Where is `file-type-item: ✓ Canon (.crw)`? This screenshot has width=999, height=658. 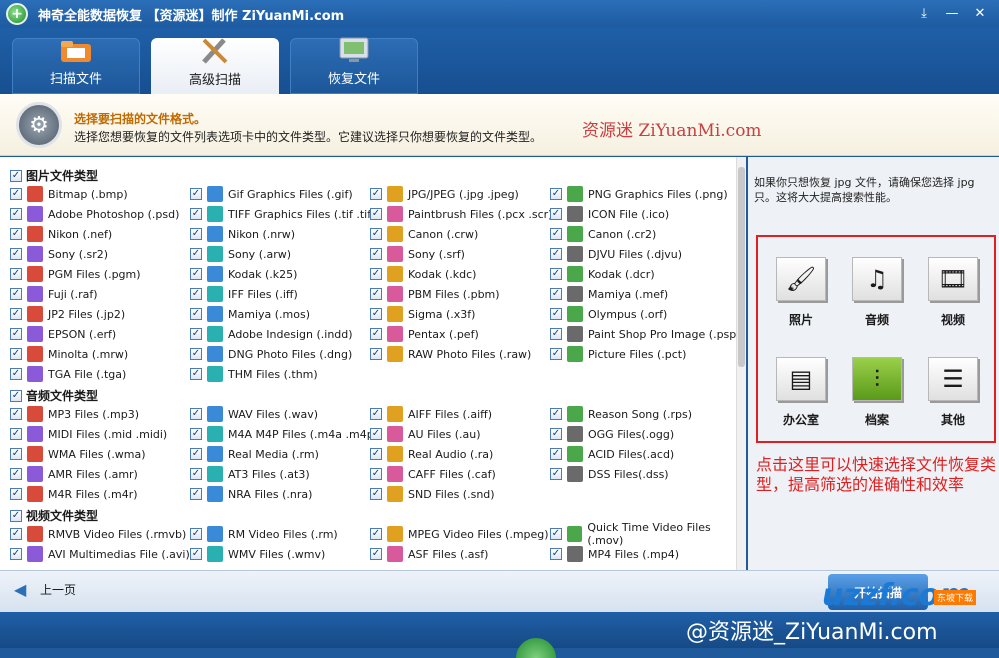
file-type-item: ✓ Canon (.crw) is located at coordinates (424, 234).